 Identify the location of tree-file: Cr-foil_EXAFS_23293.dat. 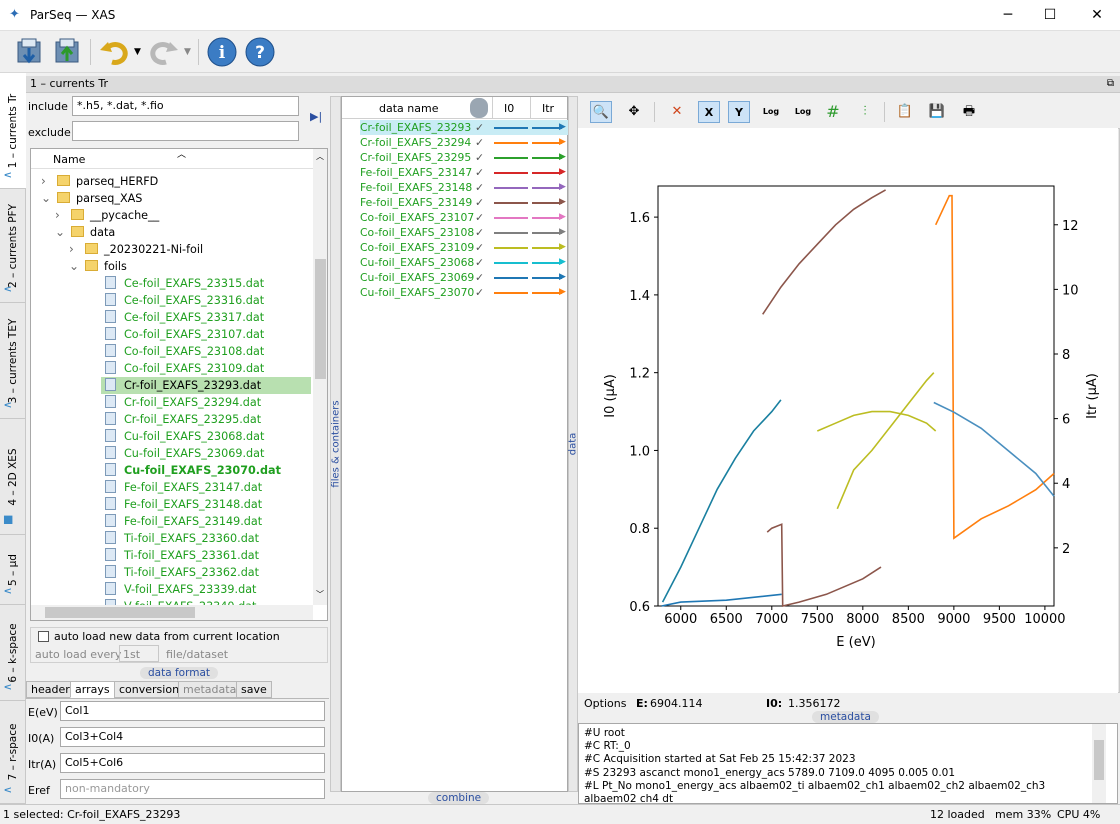
(206, 385).